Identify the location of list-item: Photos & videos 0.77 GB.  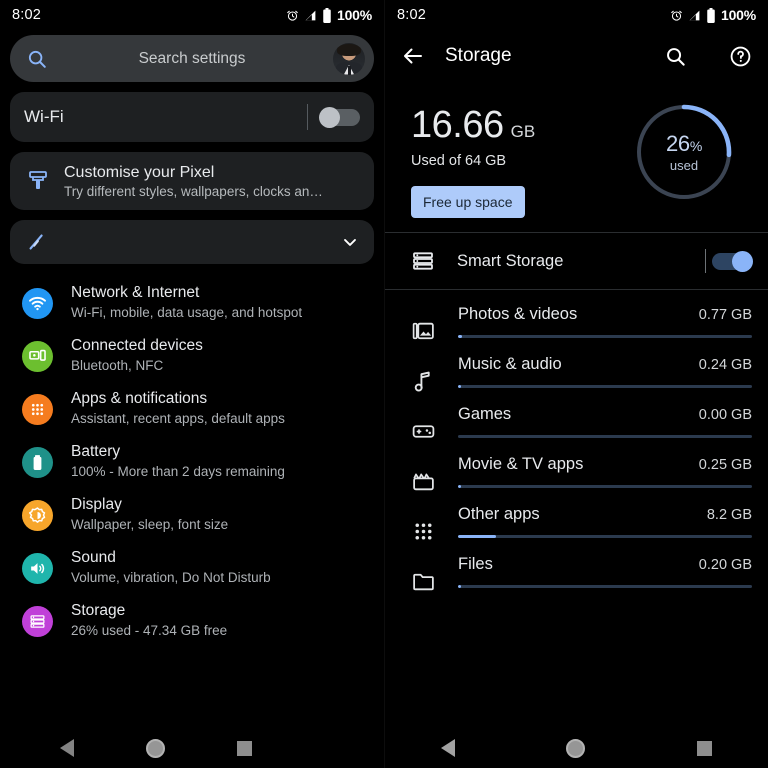
(576, 319).